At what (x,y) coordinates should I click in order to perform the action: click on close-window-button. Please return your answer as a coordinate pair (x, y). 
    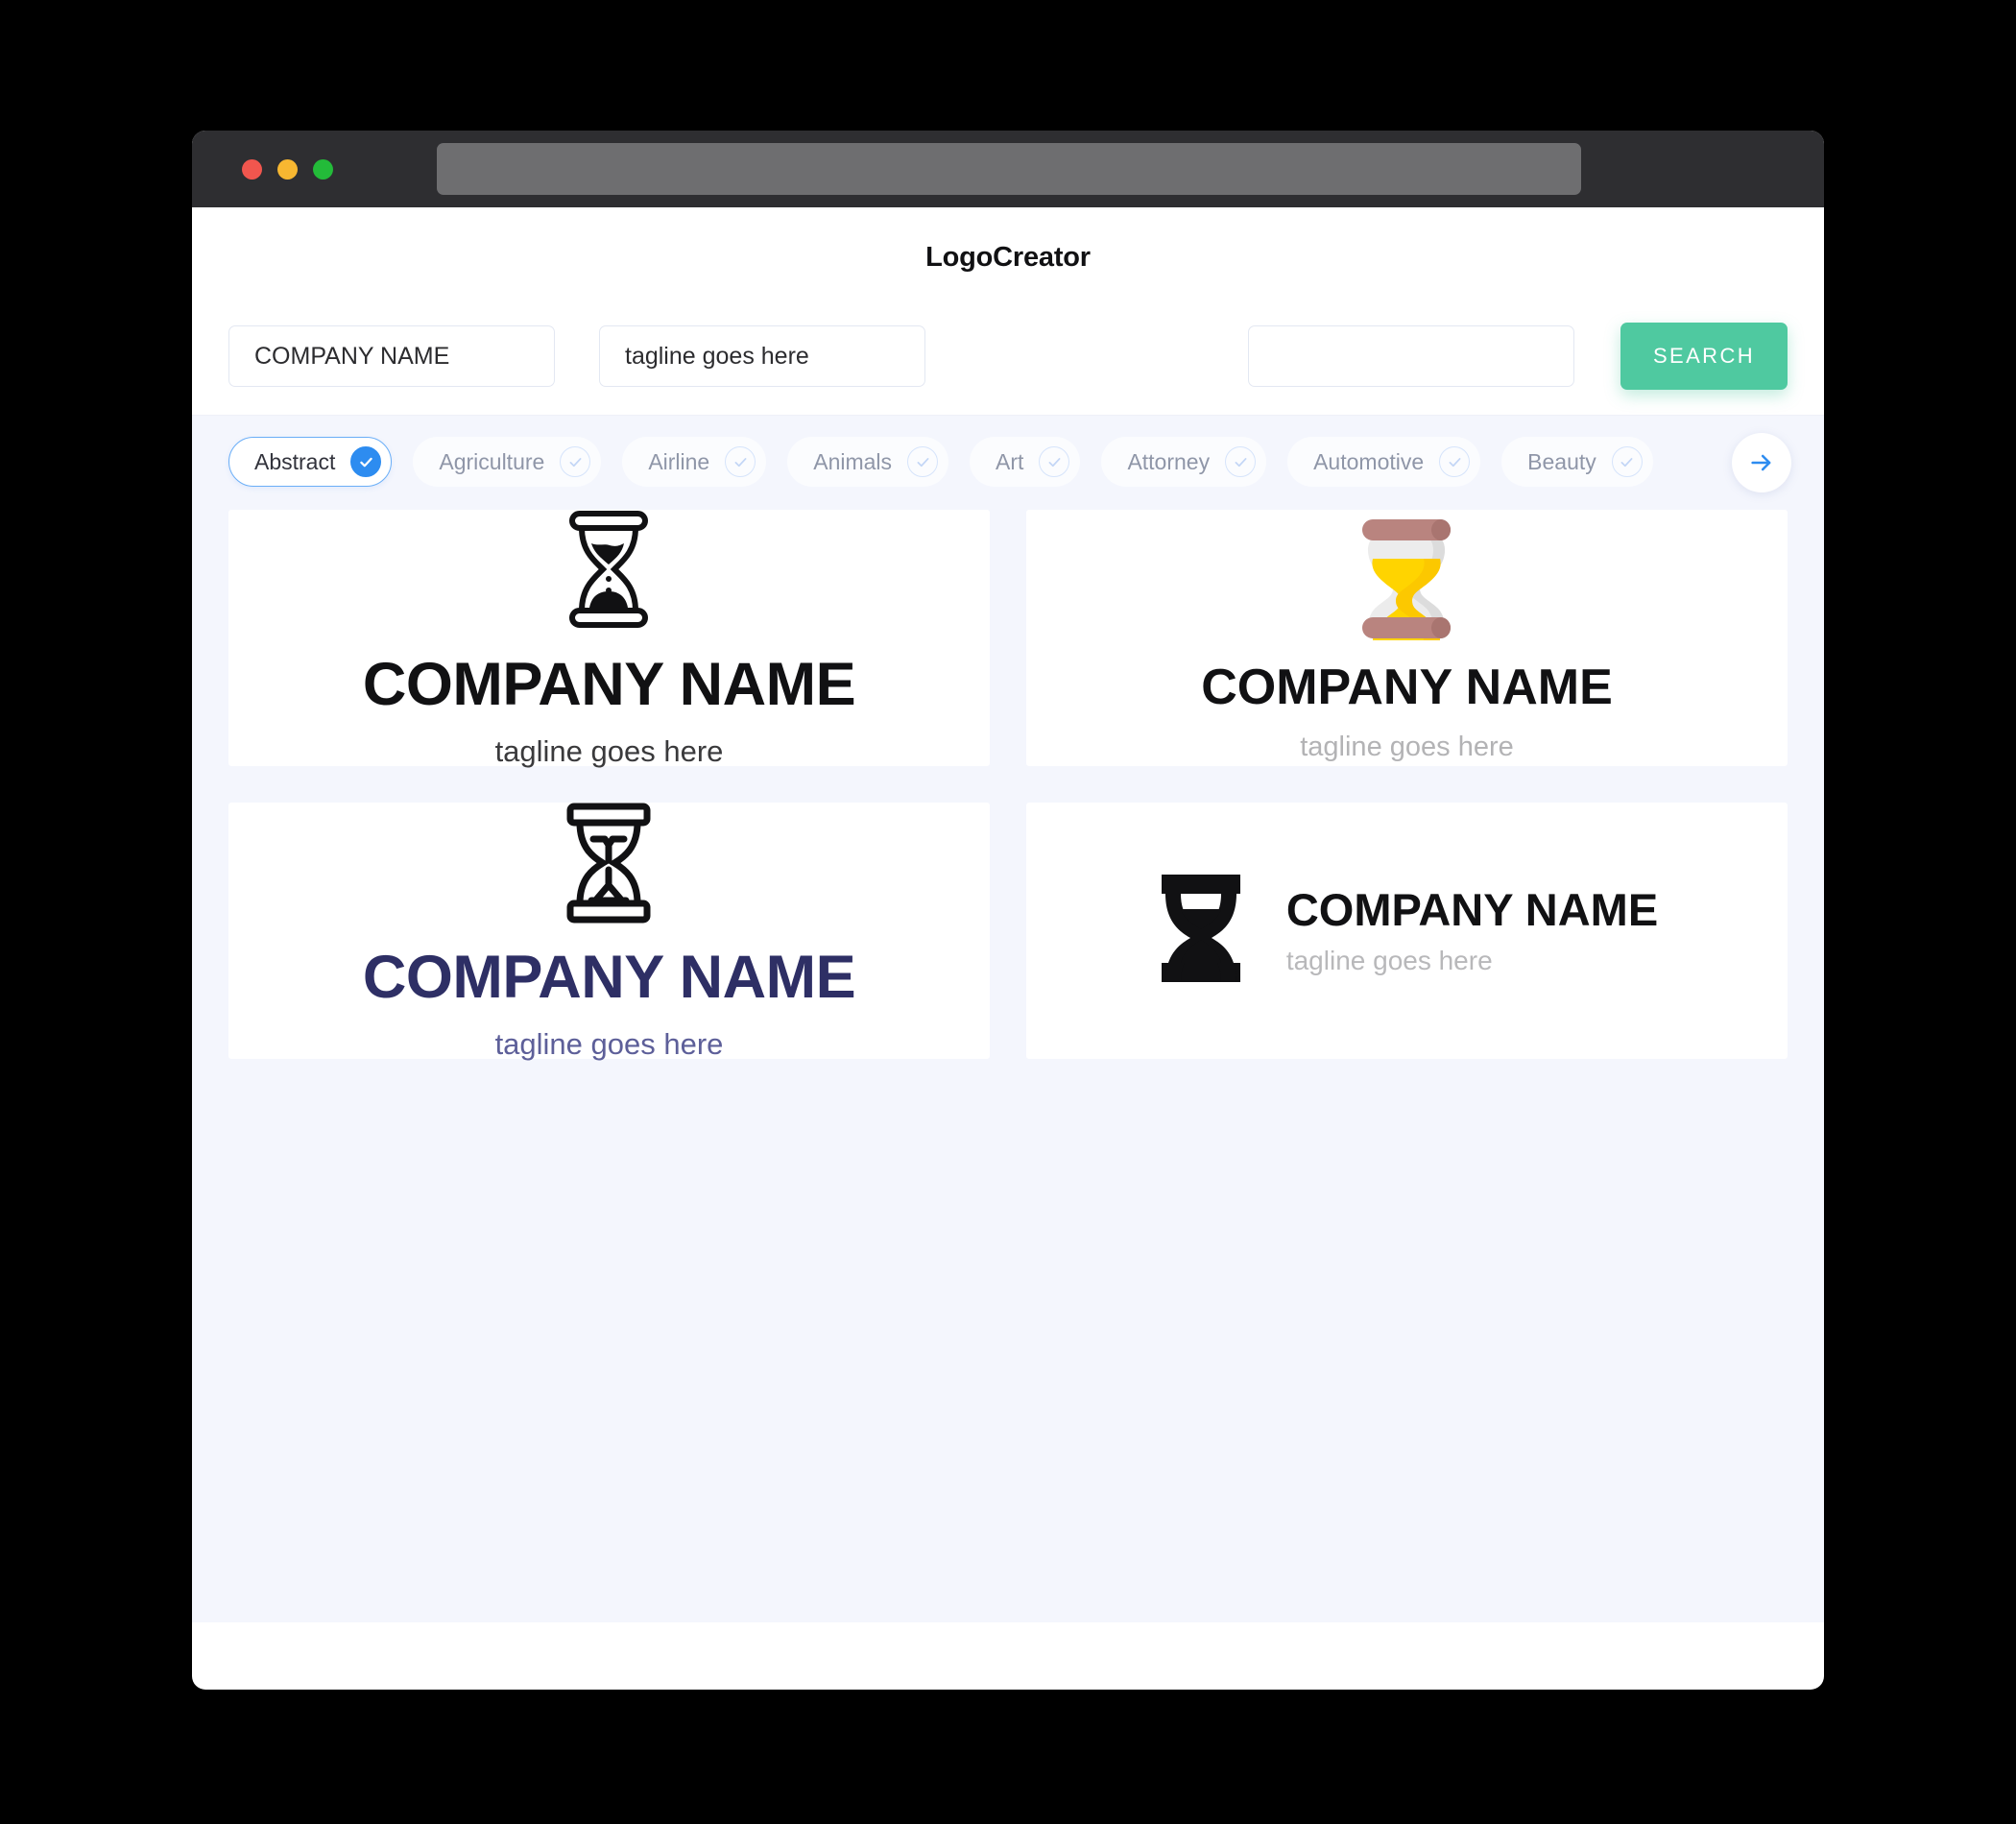
    Looking at the image, I should click on (252, 169).